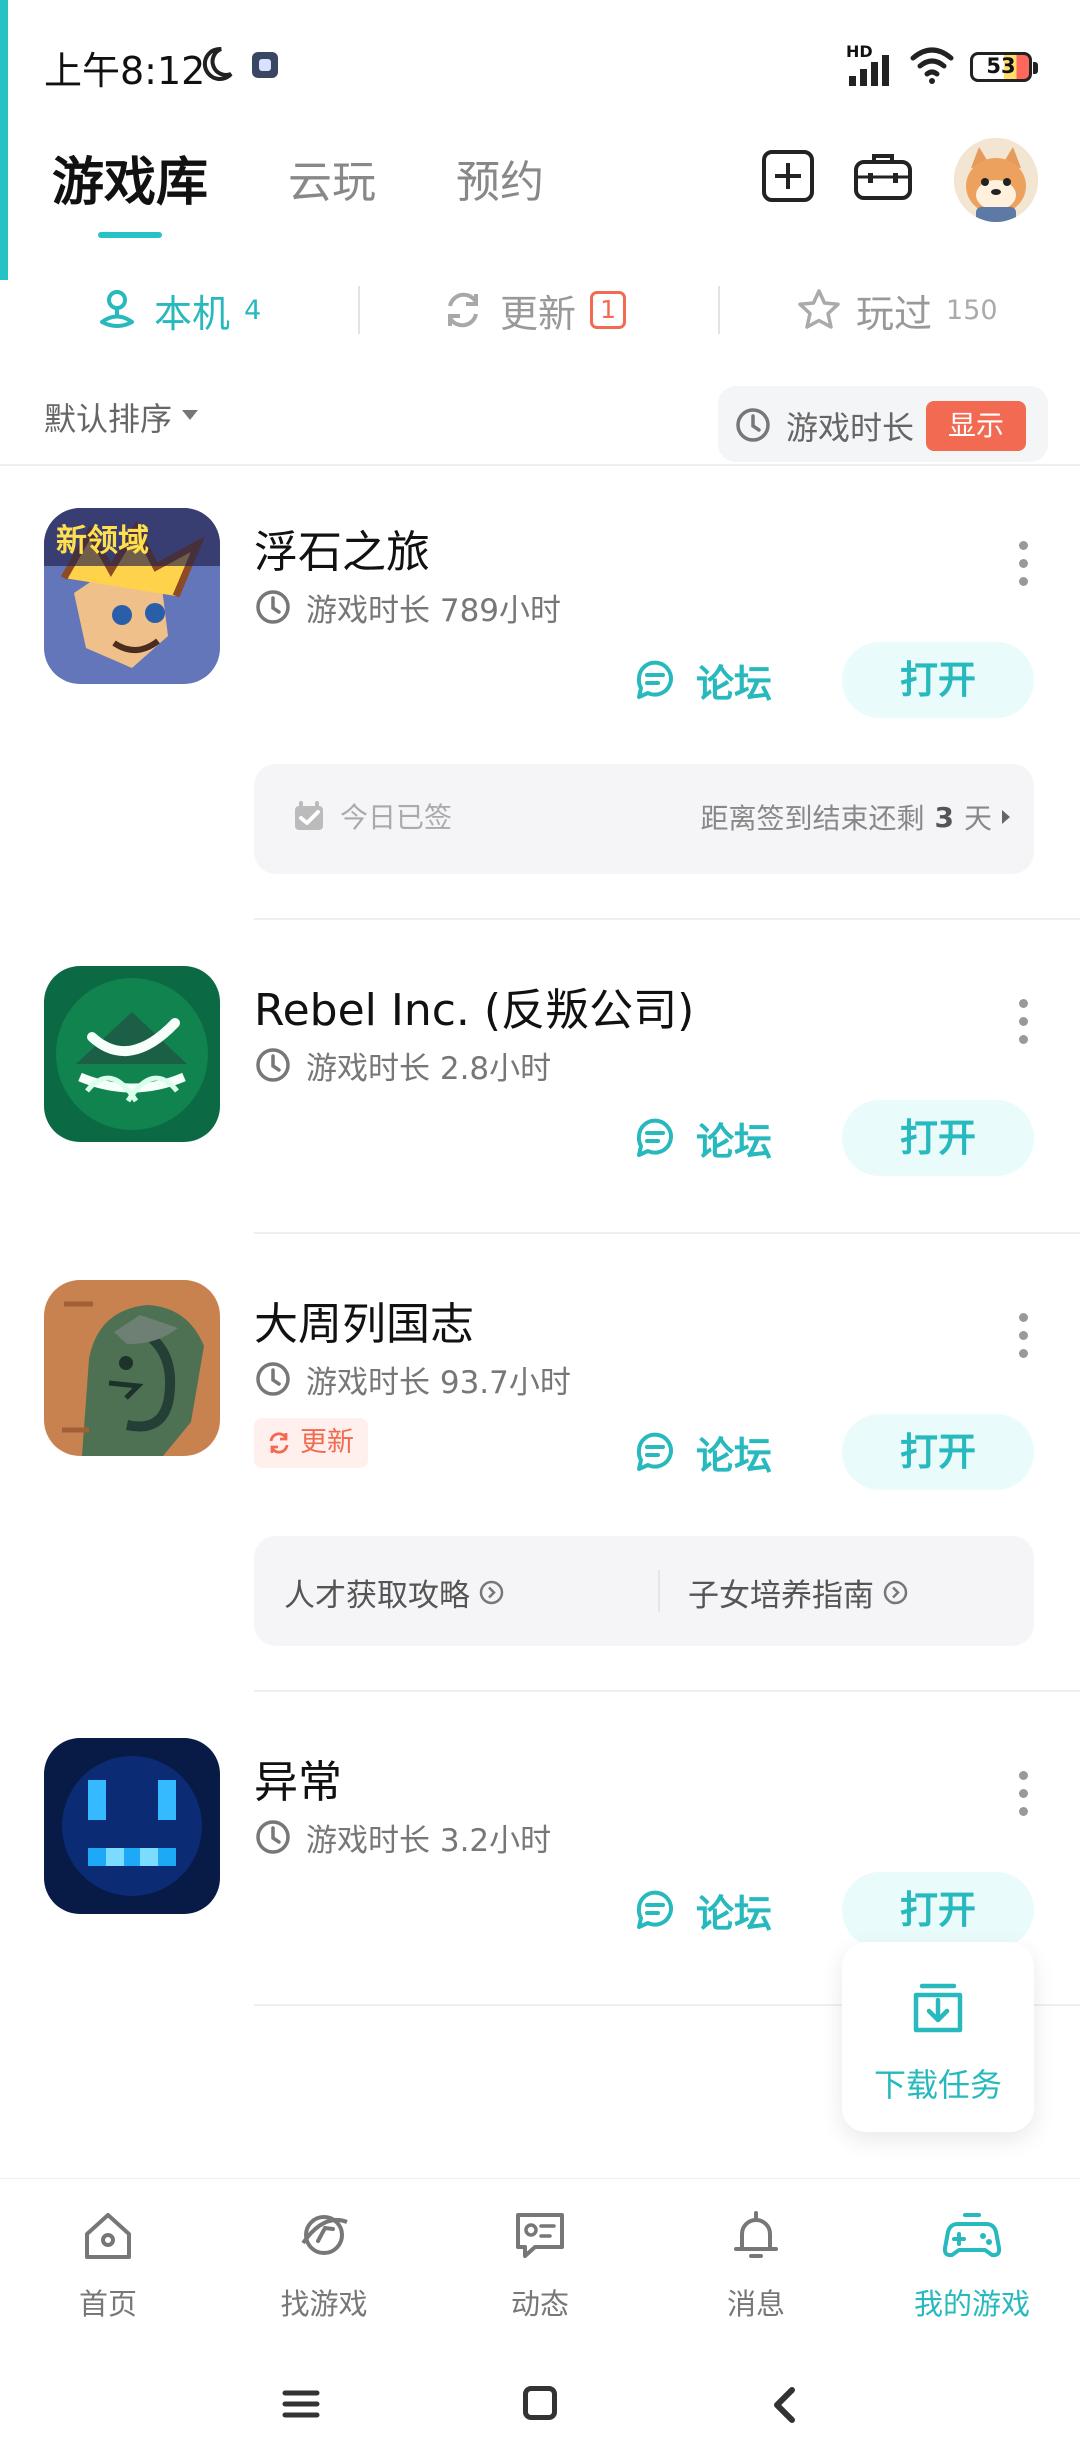 Image resolution: width=1080 pixels, height=2460 pixels. I want to click on local-device-icon, so click(117, 309).